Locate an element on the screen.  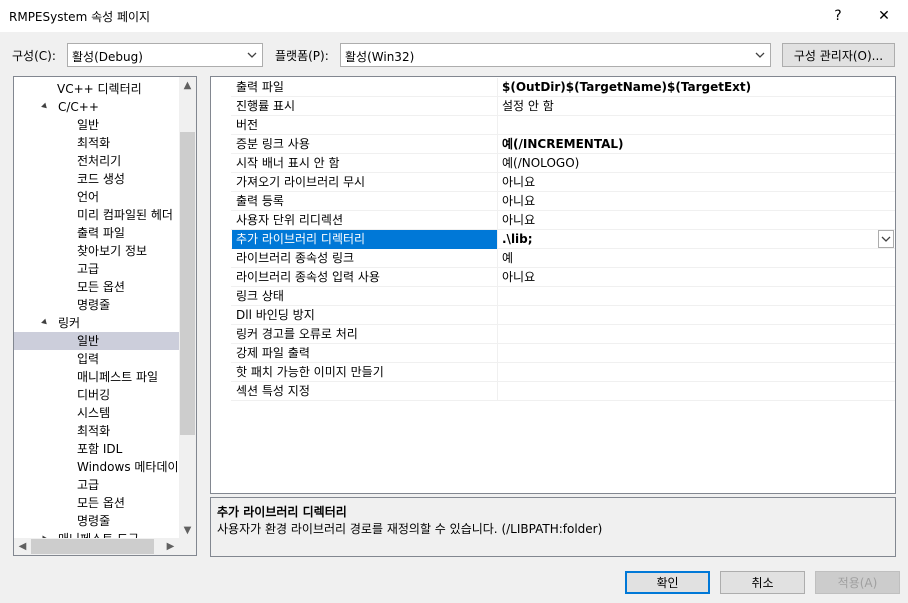
tree-item: 전처리기 is located at coordinates (97, 161).